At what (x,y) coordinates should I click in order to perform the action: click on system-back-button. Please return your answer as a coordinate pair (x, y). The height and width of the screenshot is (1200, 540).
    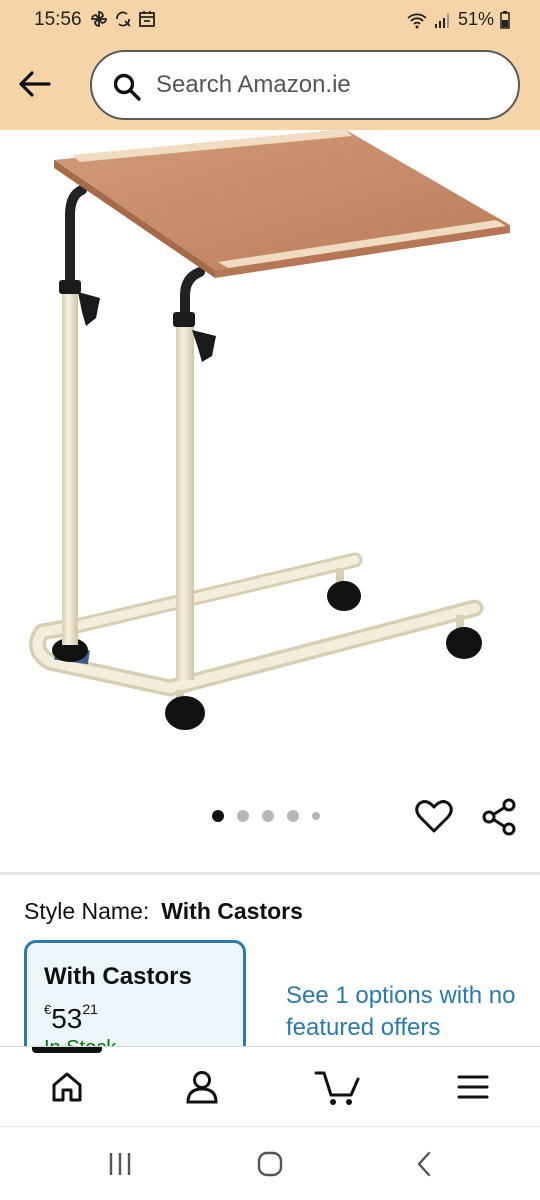
    Looking at the image, I should click on (424, 1164).